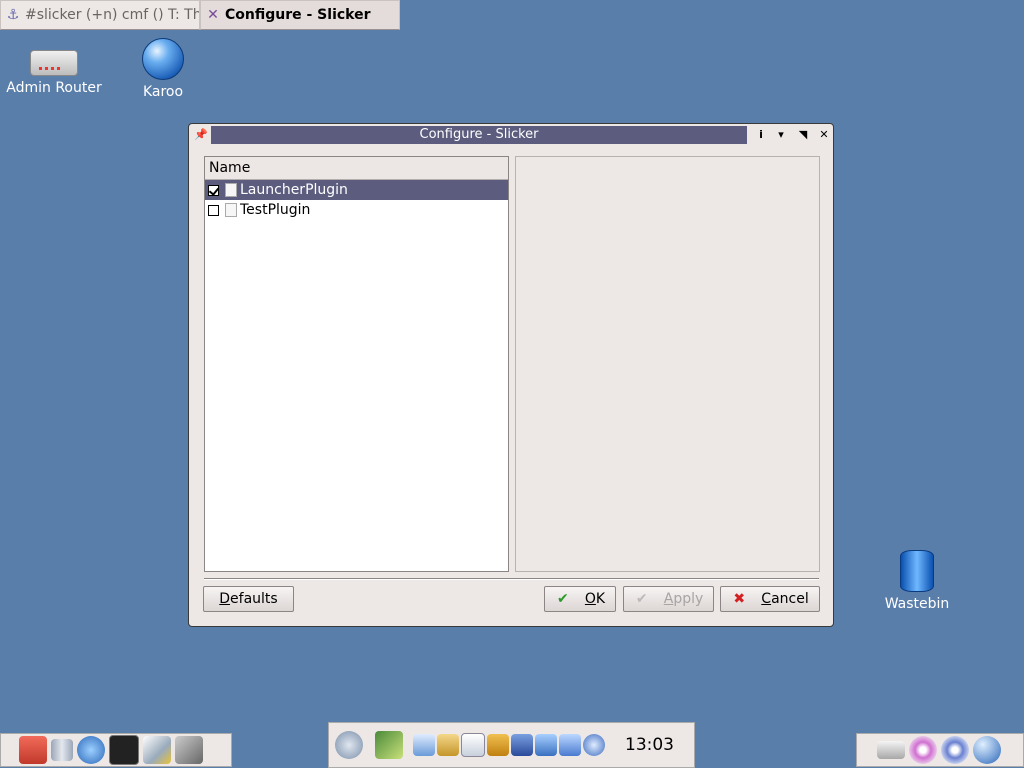 This screenshot has width=1024, height=768. I want to click on task-label: Configure - Slicker, so click(298, 15).